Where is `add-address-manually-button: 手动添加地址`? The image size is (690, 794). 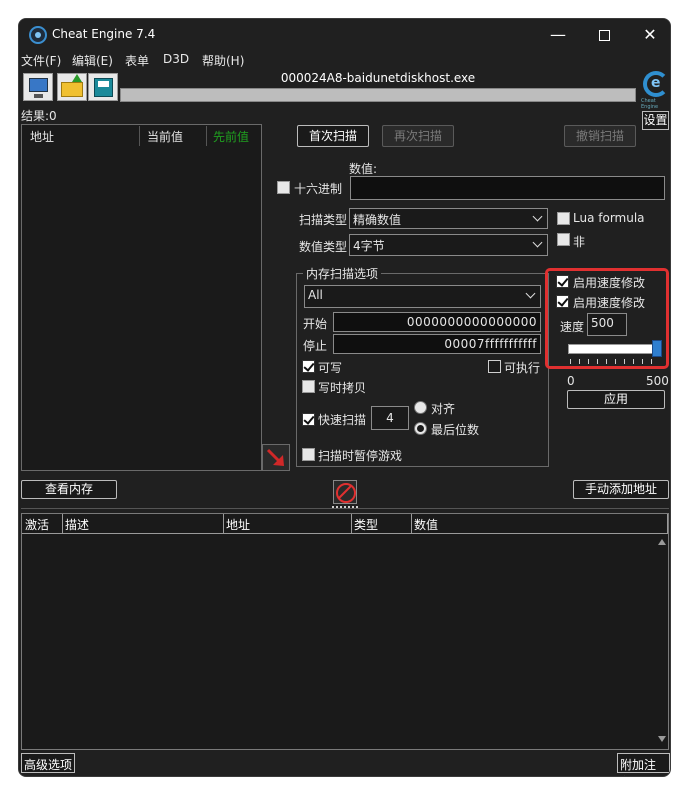 add-address-manually-button: 手动添加地址 is located at coordinates (621, 489).